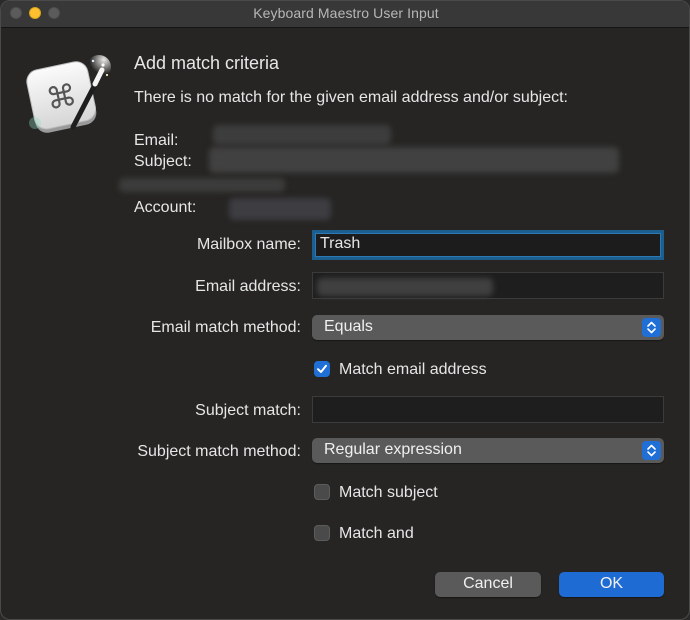 This screenshot has height=620, width=690. Describe the element at coordinates (225, 327) in the screenshot. I see `email-match-method-label: Email match method:` at that location.